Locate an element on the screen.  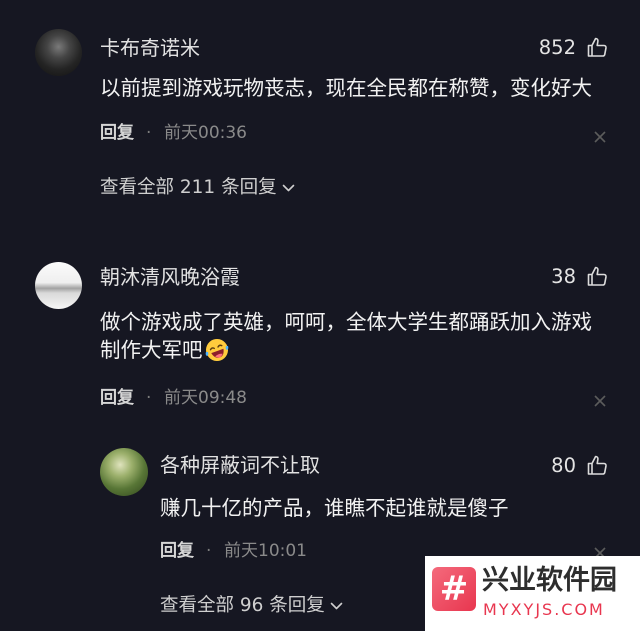
comment-body: 以前提到游戏玩物丧志，现在全民都在称赞，变化好大 is located at coordinates (346, 88).